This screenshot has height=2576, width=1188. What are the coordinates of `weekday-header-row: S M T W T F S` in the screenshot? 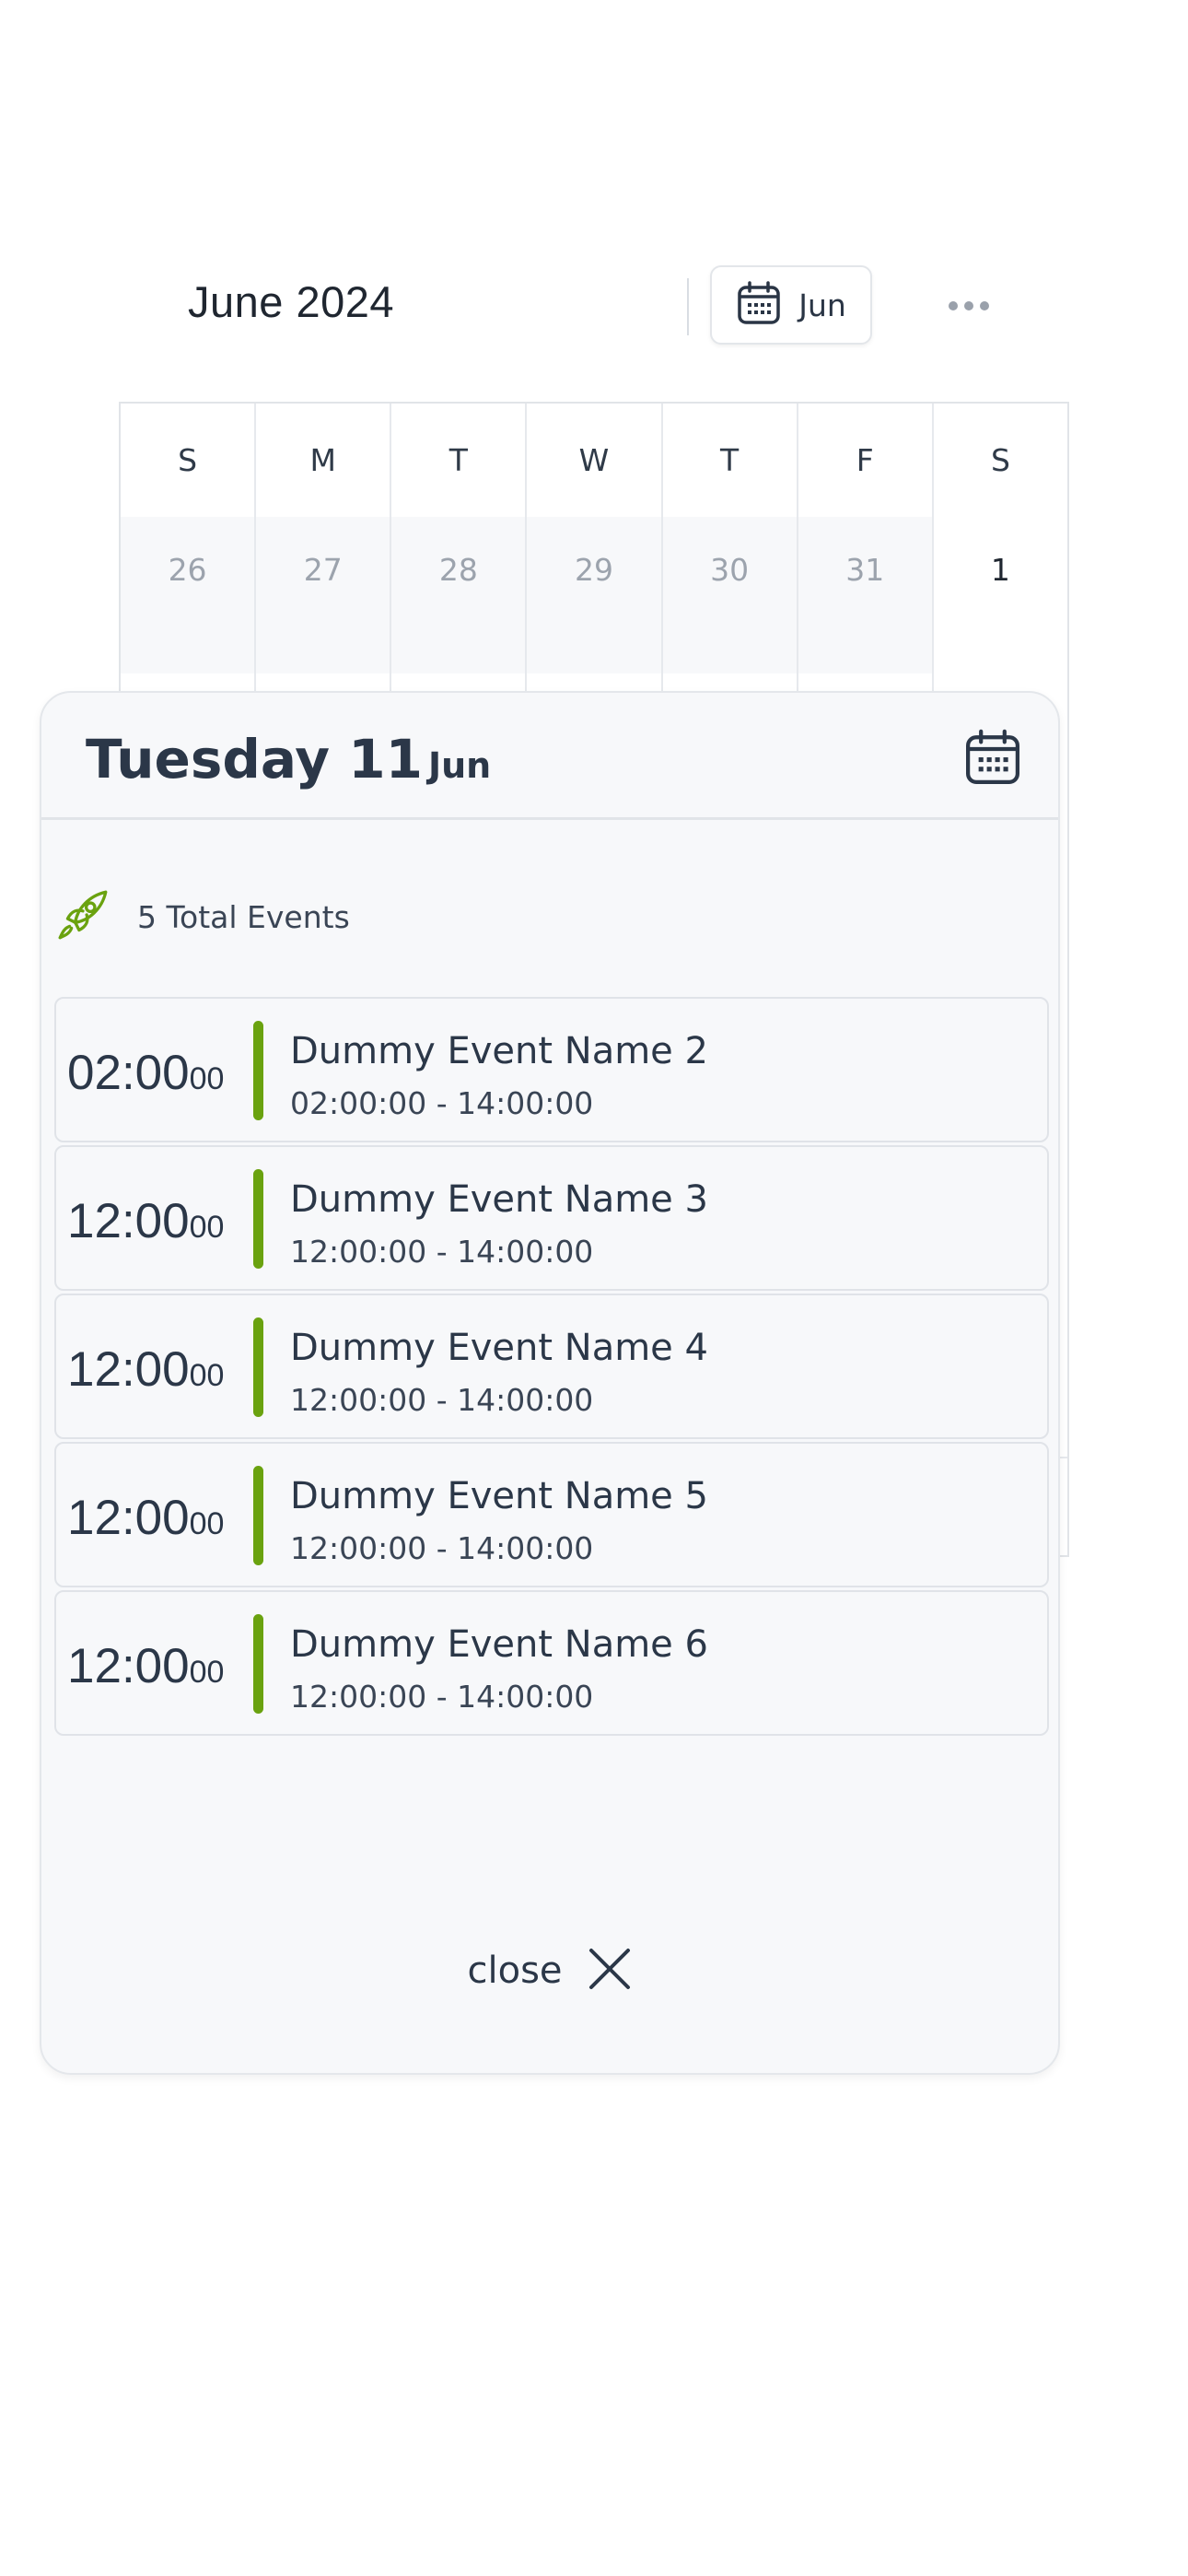 It's located at (594, 461).